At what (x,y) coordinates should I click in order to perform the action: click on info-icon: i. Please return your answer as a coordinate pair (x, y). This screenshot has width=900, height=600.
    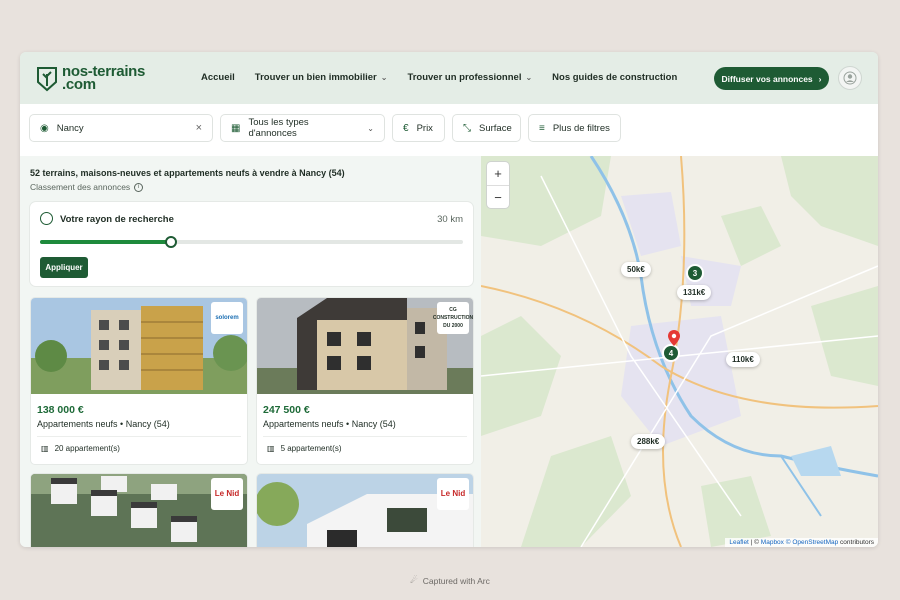
    Looking at the image, I should click on (139, 187).